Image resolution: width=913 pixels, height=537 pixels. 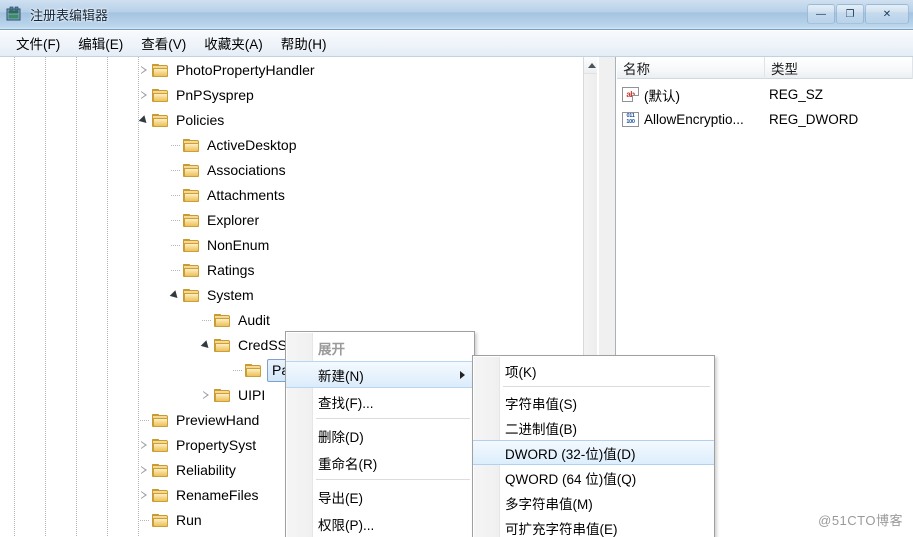 I want to click on ctx-delete: 删除(D), so click(x=380, y=435).